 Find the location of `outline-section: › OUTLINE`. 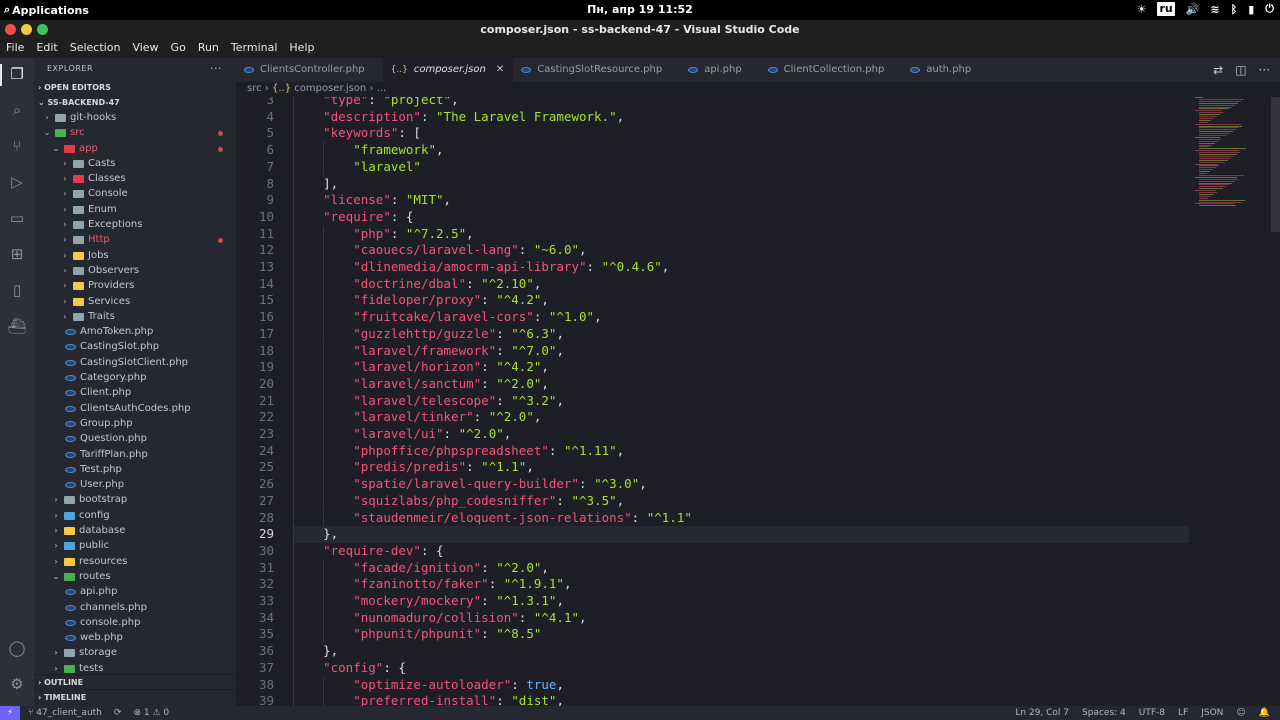

outline-section: › OUTLINE is located at coordinates (135, 681).